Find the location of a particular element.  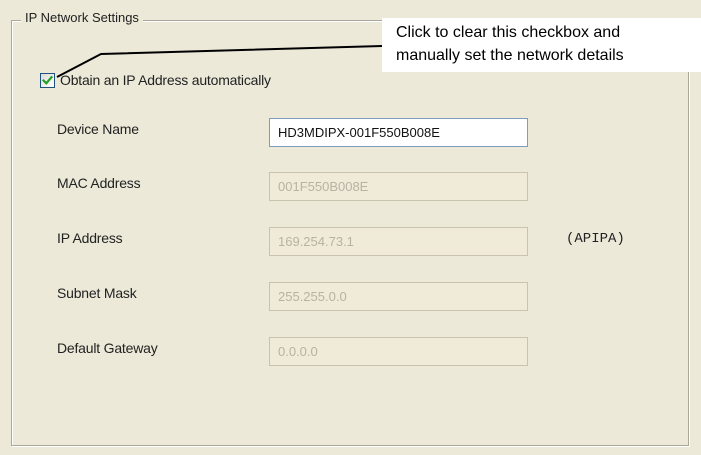

default-gateway-field is located at coordinates (398, 351).